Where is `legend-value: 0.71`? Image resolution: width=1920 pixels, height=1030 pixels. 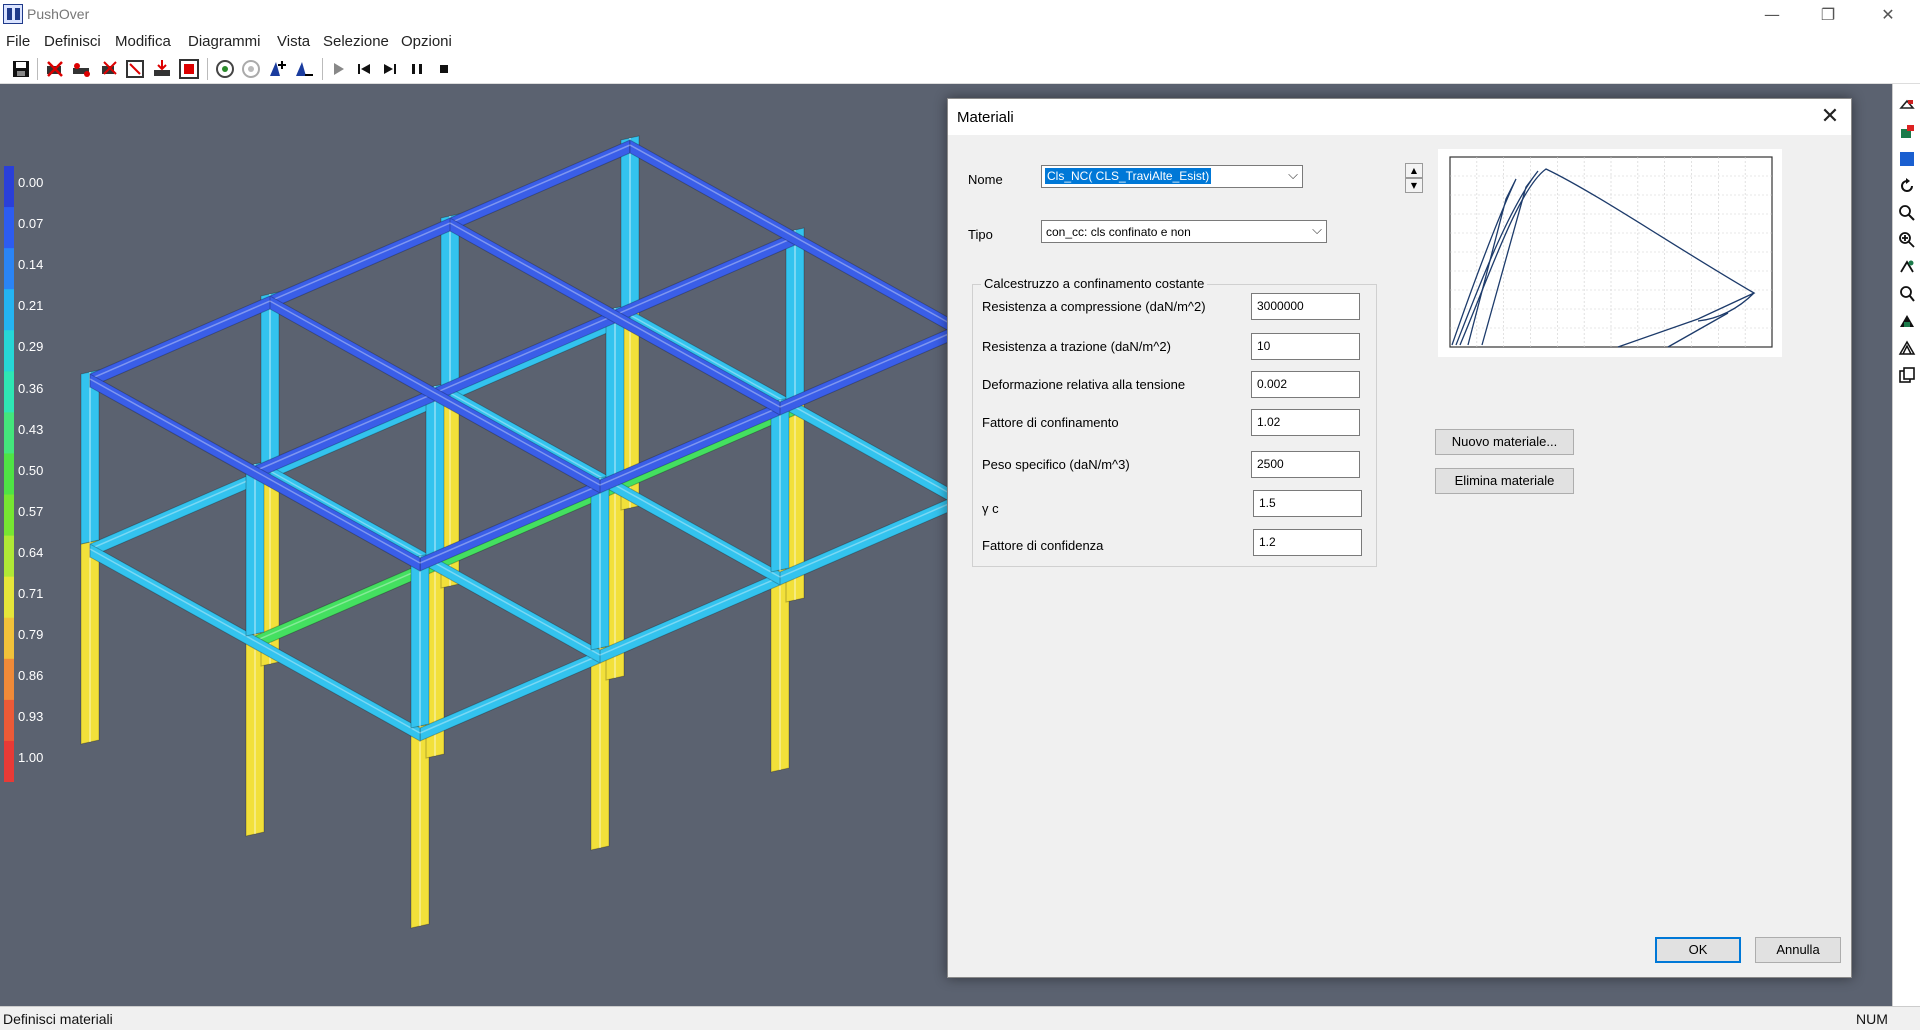
legend-value: 0.71 is located at coordinates (31, 593).